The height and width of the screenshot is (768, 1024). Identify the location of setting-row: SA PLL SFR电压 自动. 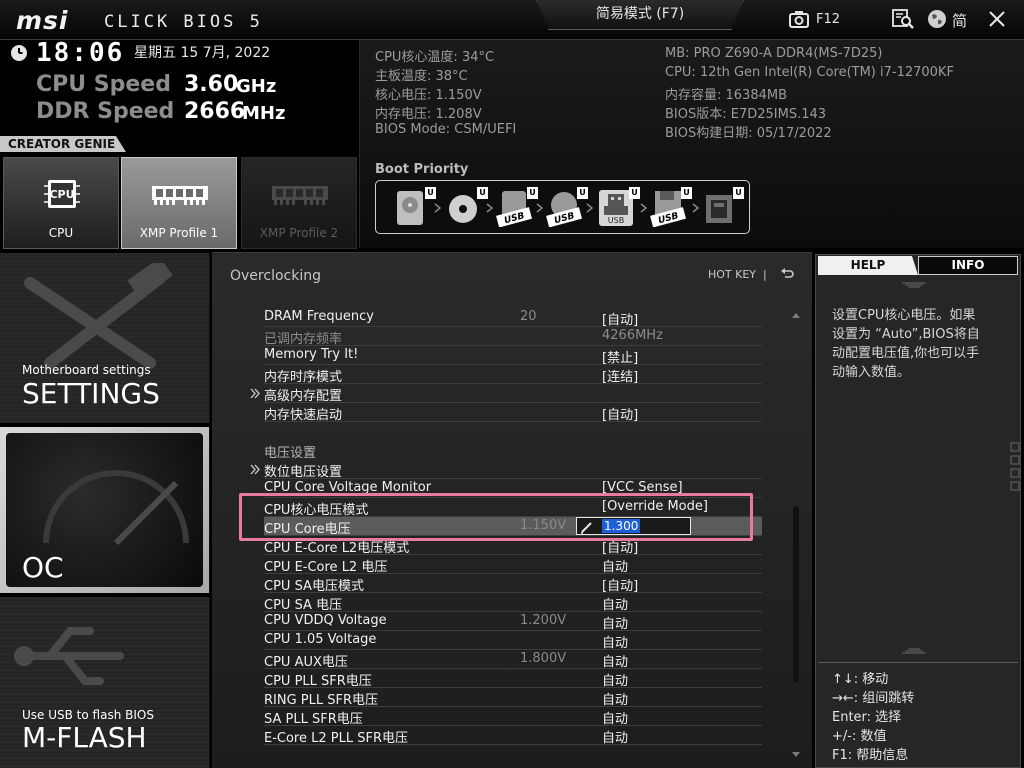
(513, 717).